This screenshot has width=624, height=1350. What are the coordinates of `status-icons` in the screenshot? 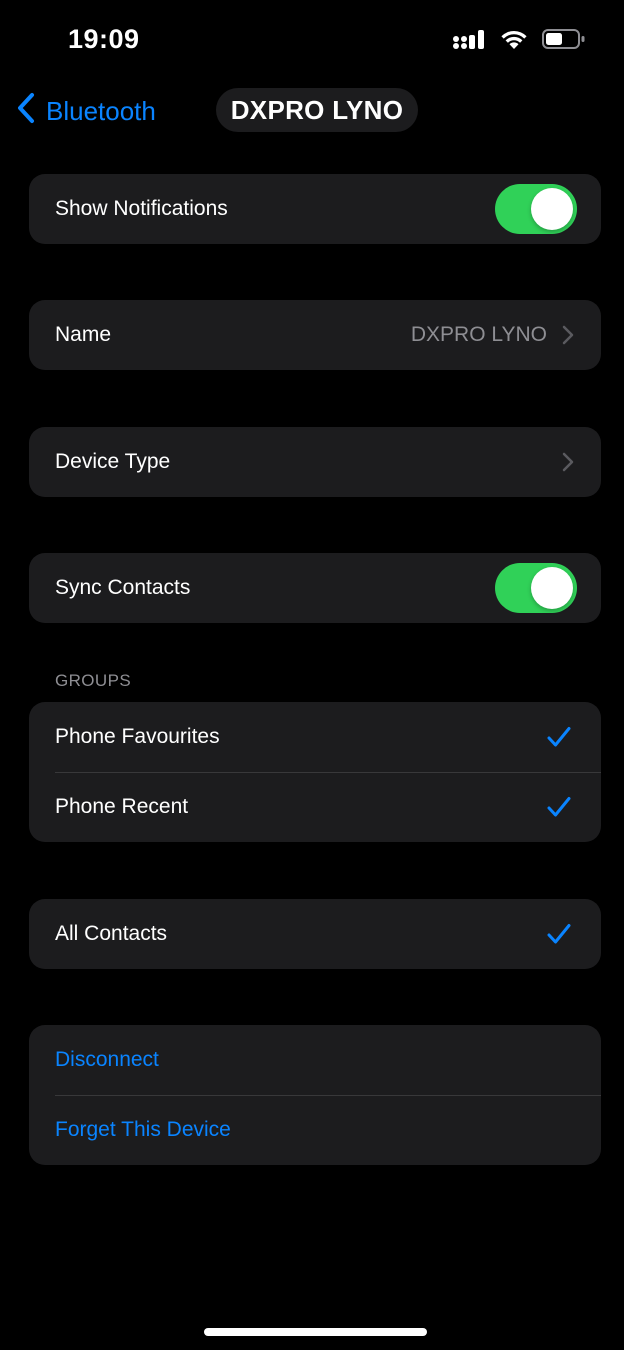 It's located at (519, 41).